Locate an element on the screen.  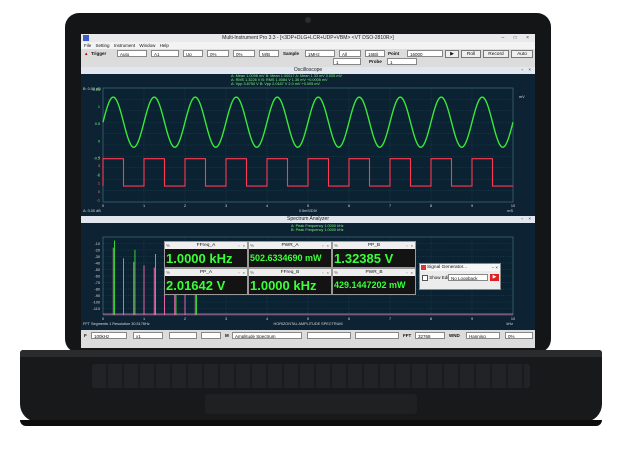
menu-instrument: Instrument is located at coordinates (124, 45).